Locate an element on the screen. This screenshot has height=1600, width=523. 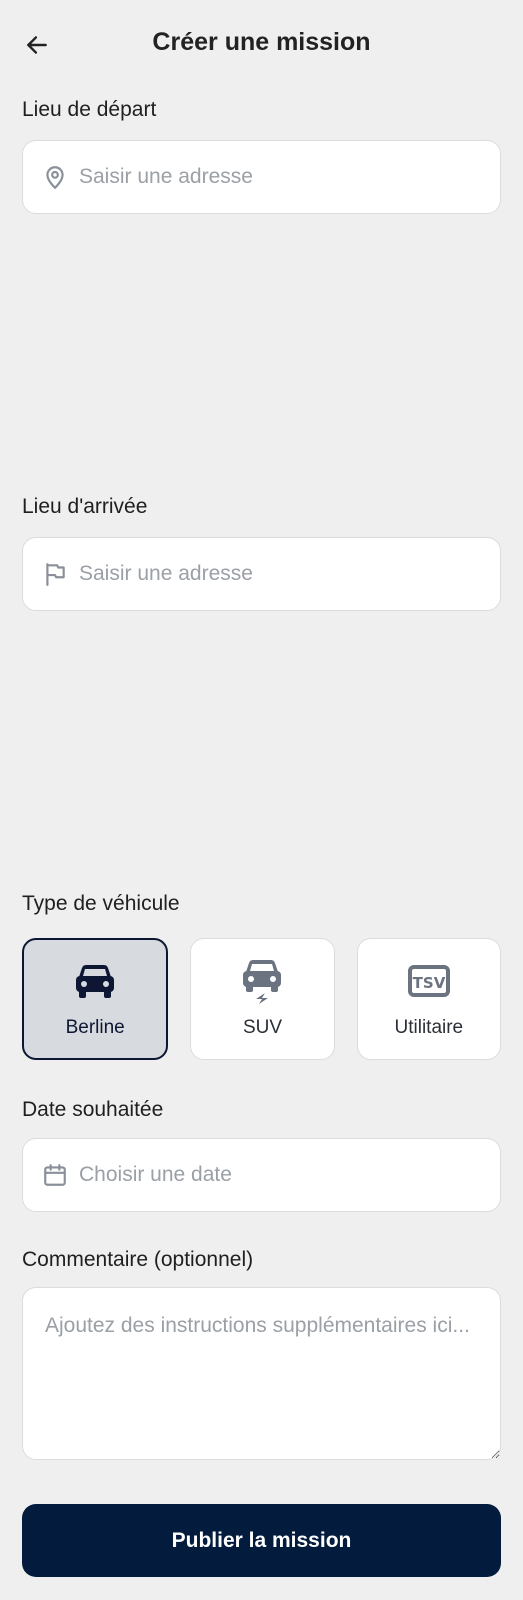
date-input is located at coordinates (279, 1175).